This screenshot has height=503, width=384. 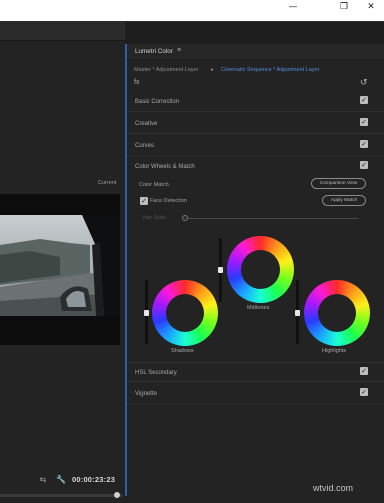 I want to click on playhead-timecode: 00:00:23:23, so click(x=93, y=479).